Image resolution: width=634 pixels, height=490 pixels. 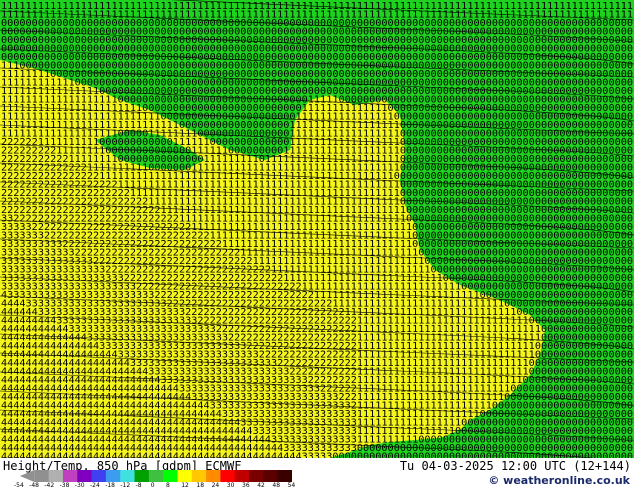 What do you see at coordinates (125, 485) in the screenshot?
I see `colorbar-tick: -12` at bounding box center [125, 485].